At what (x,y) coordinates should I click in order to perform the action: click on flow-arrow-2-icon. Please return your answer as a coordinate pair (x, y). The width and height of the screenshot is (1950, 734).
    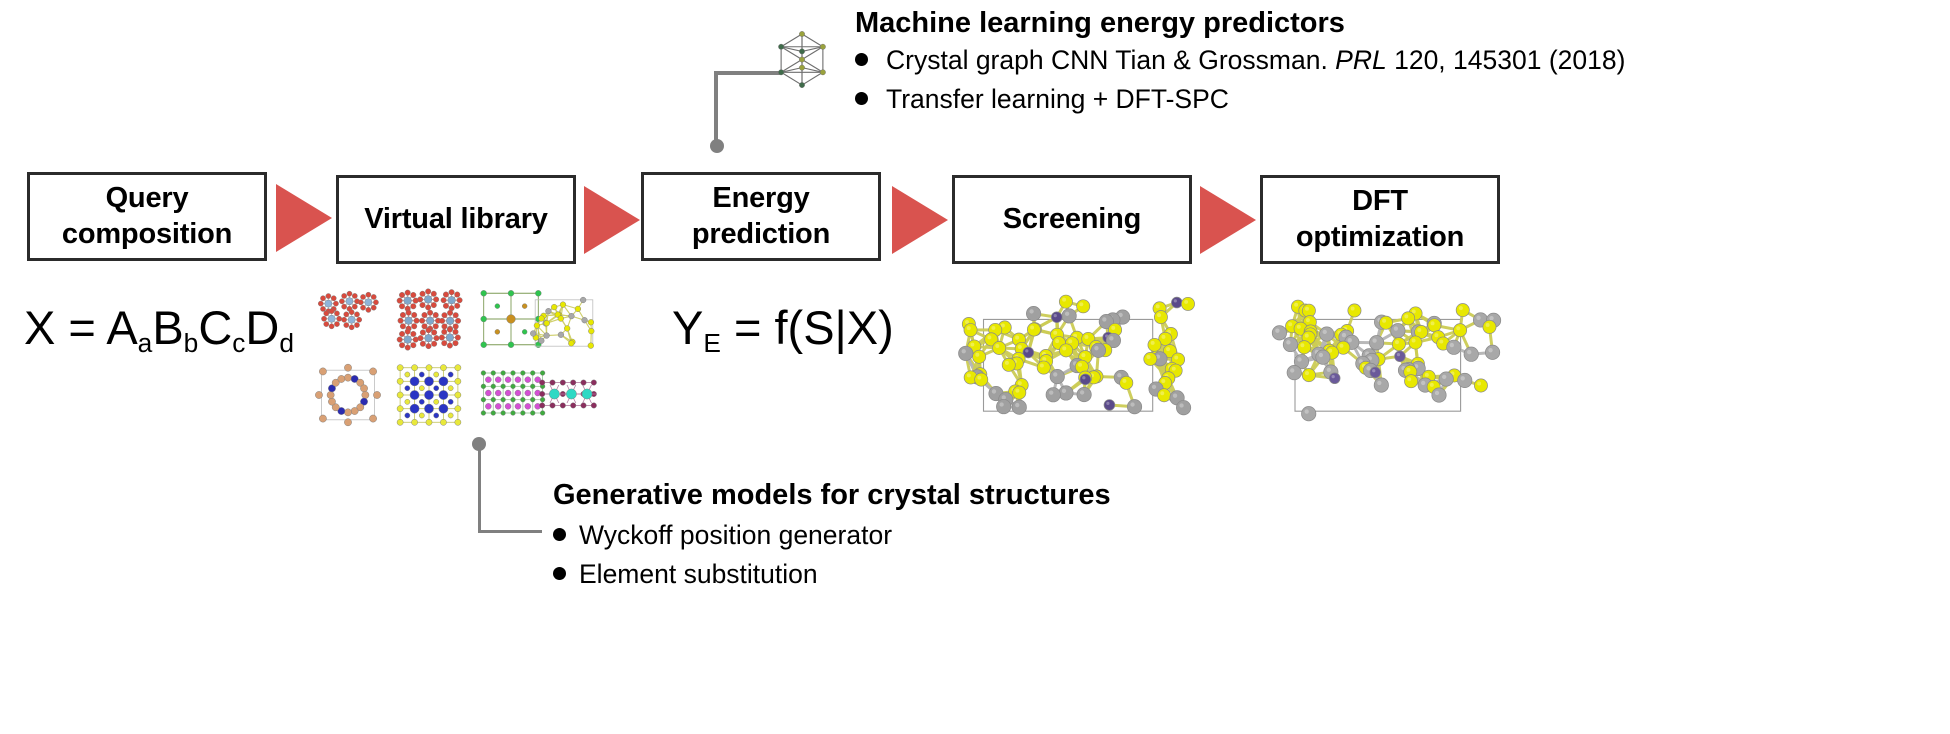
    Looking at the image, I should click on (612, 220).